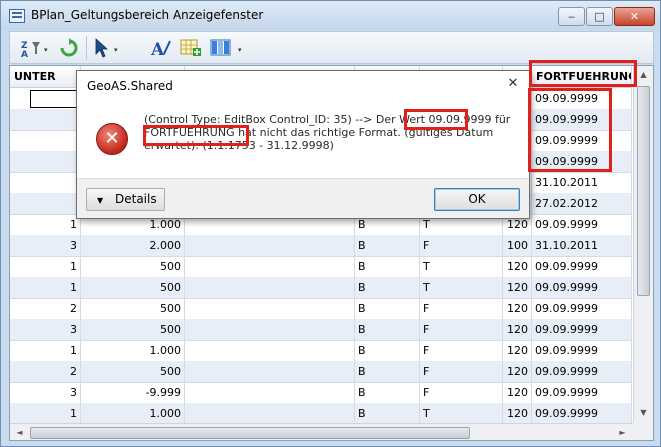 The height and width of the screenshot is (447, 661). I want to click on select-pointer-icon, so click(102, 48).